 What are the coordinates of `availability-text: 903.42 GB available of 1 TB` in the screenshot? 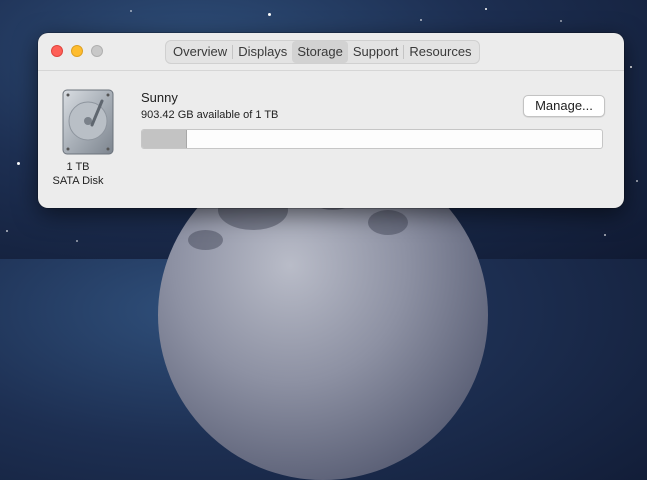 It's located at (210, 115).